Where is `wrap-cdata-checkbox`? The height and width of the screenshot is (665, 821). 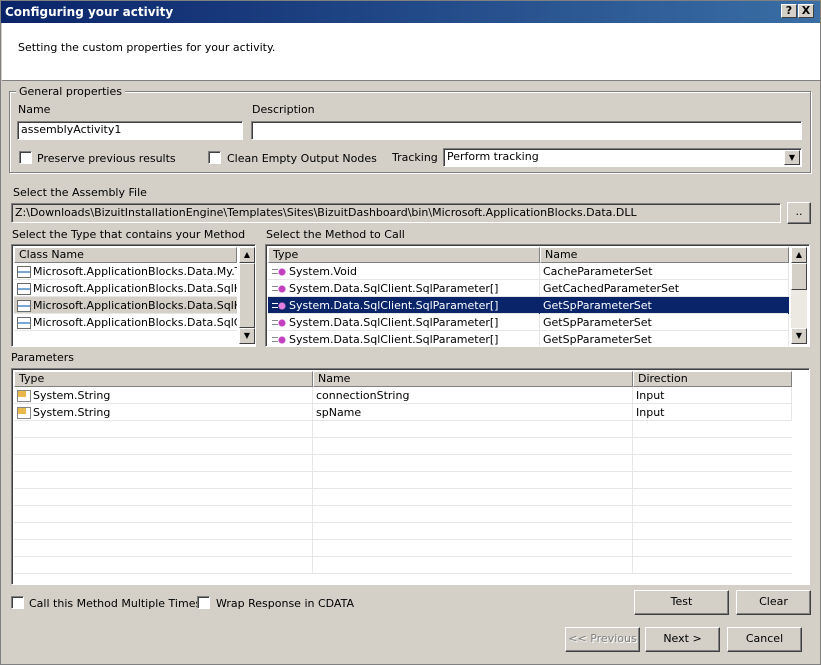
wrap-cdata-checkbox is located at coordinates (203, 602).